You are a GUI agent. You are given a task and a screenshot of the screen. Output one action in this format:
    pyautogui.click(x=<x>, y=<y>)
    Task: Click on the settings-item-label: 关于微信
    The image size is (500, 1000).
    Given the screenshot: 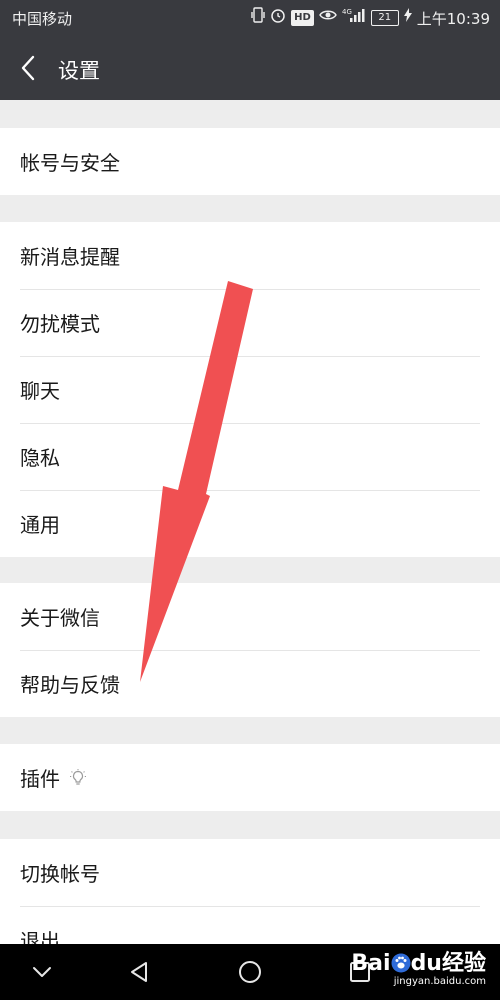 What is the action you would take?
    pyautogui.click(x=60, y=618)
    